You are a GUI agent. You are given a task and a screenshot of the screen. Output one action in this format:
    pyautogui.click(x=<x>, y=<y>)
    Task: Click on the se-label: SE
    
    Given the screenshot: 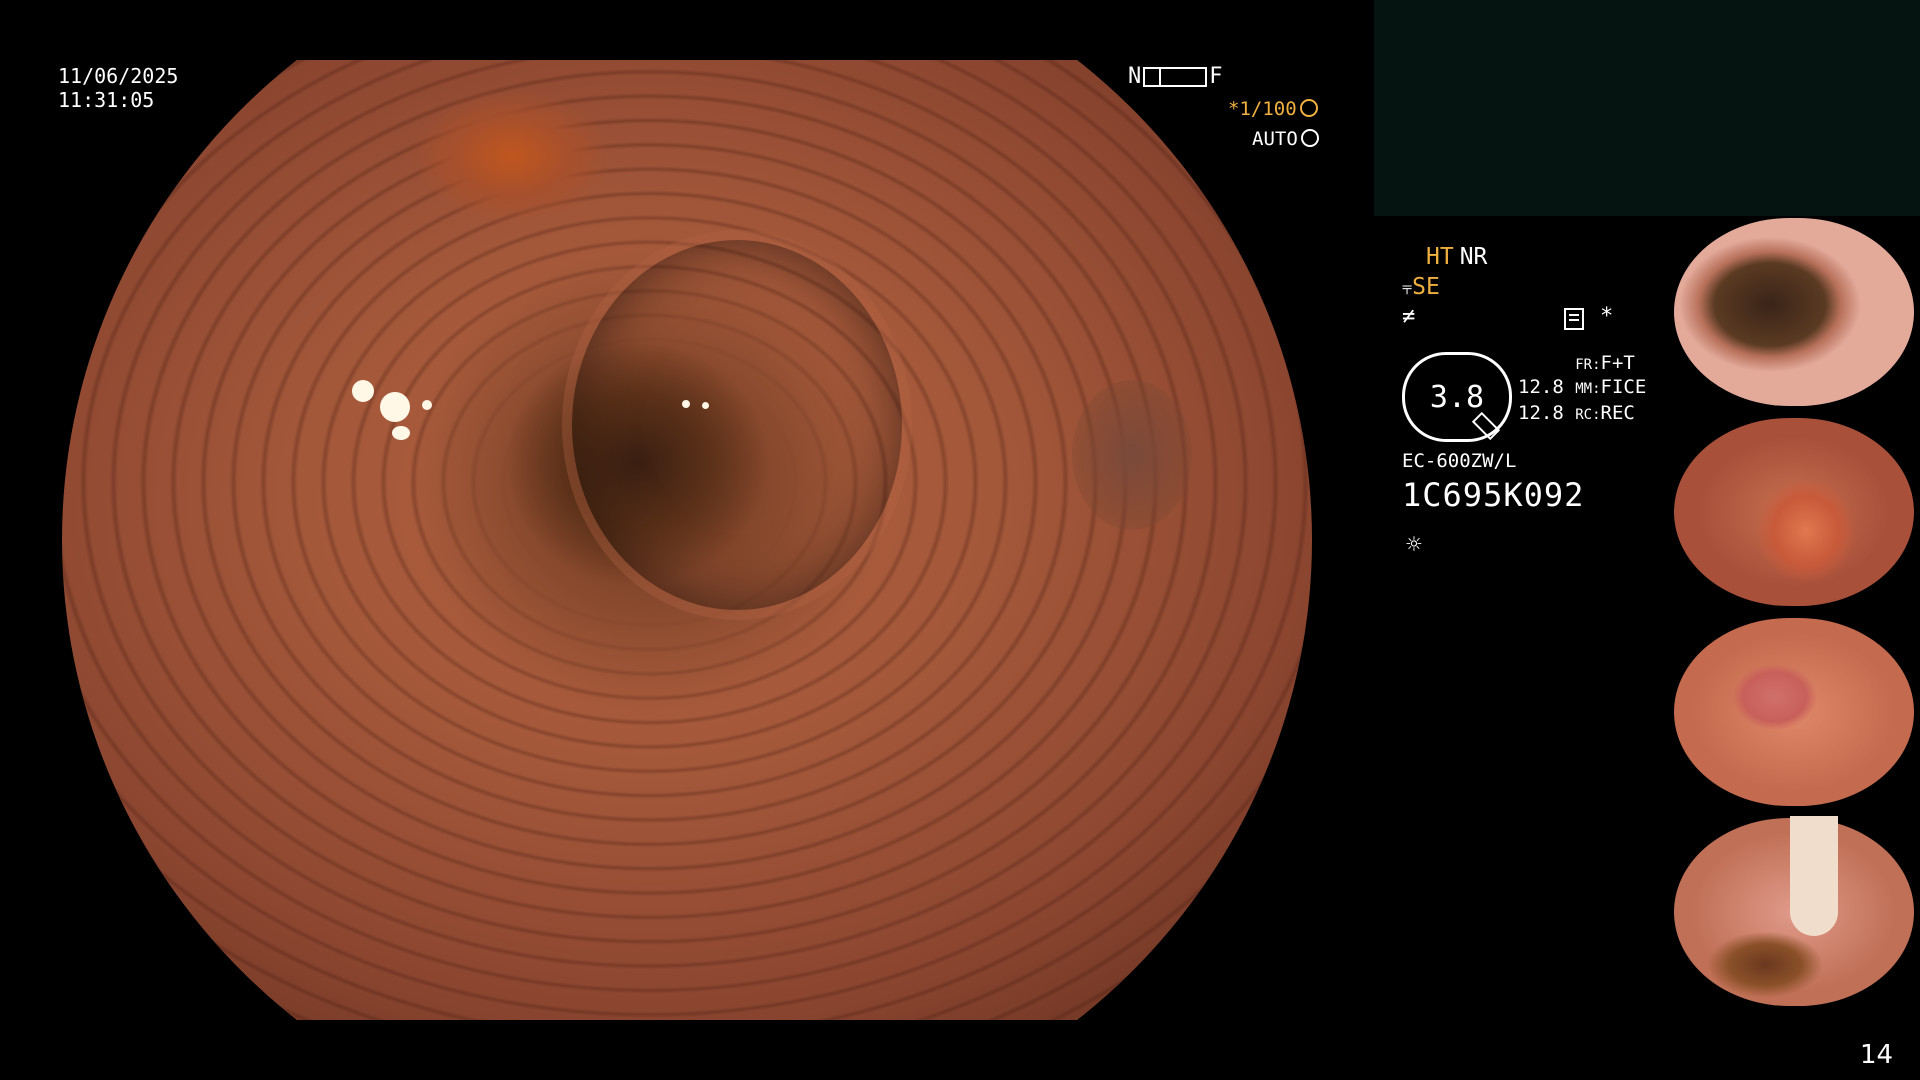 What is the action you would take?
    pyautogui.click(x=1426, y=287)
    